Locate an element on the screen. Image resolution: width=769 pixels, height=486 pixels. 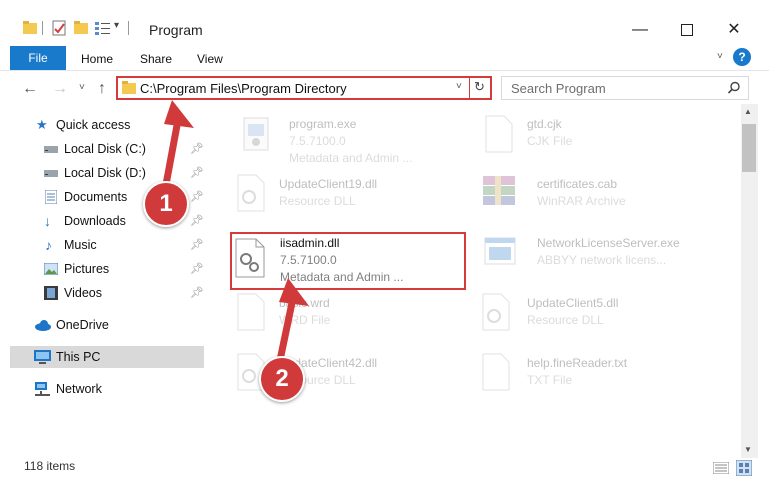
annotation-arrows is located at coordinates (235, 234).